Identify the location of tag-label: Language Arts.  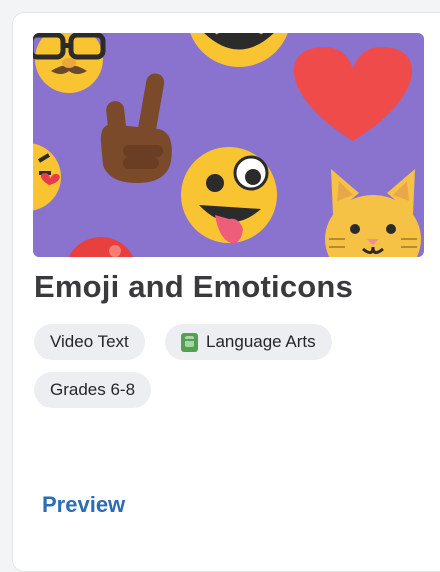
(261, 341).